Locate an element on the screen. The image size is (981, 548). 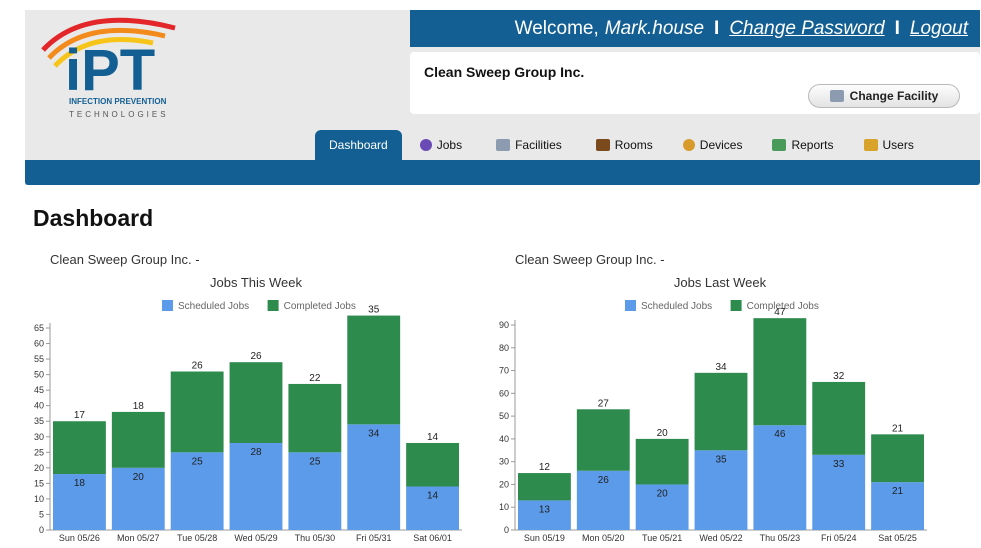
tab-dashboard: Dashboard is located at coordinates (358, 145).